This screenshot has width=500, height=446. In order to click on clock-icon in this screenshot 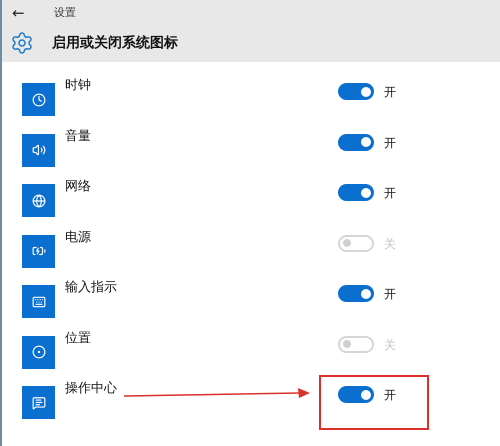, I will do `click(39, 99)`.